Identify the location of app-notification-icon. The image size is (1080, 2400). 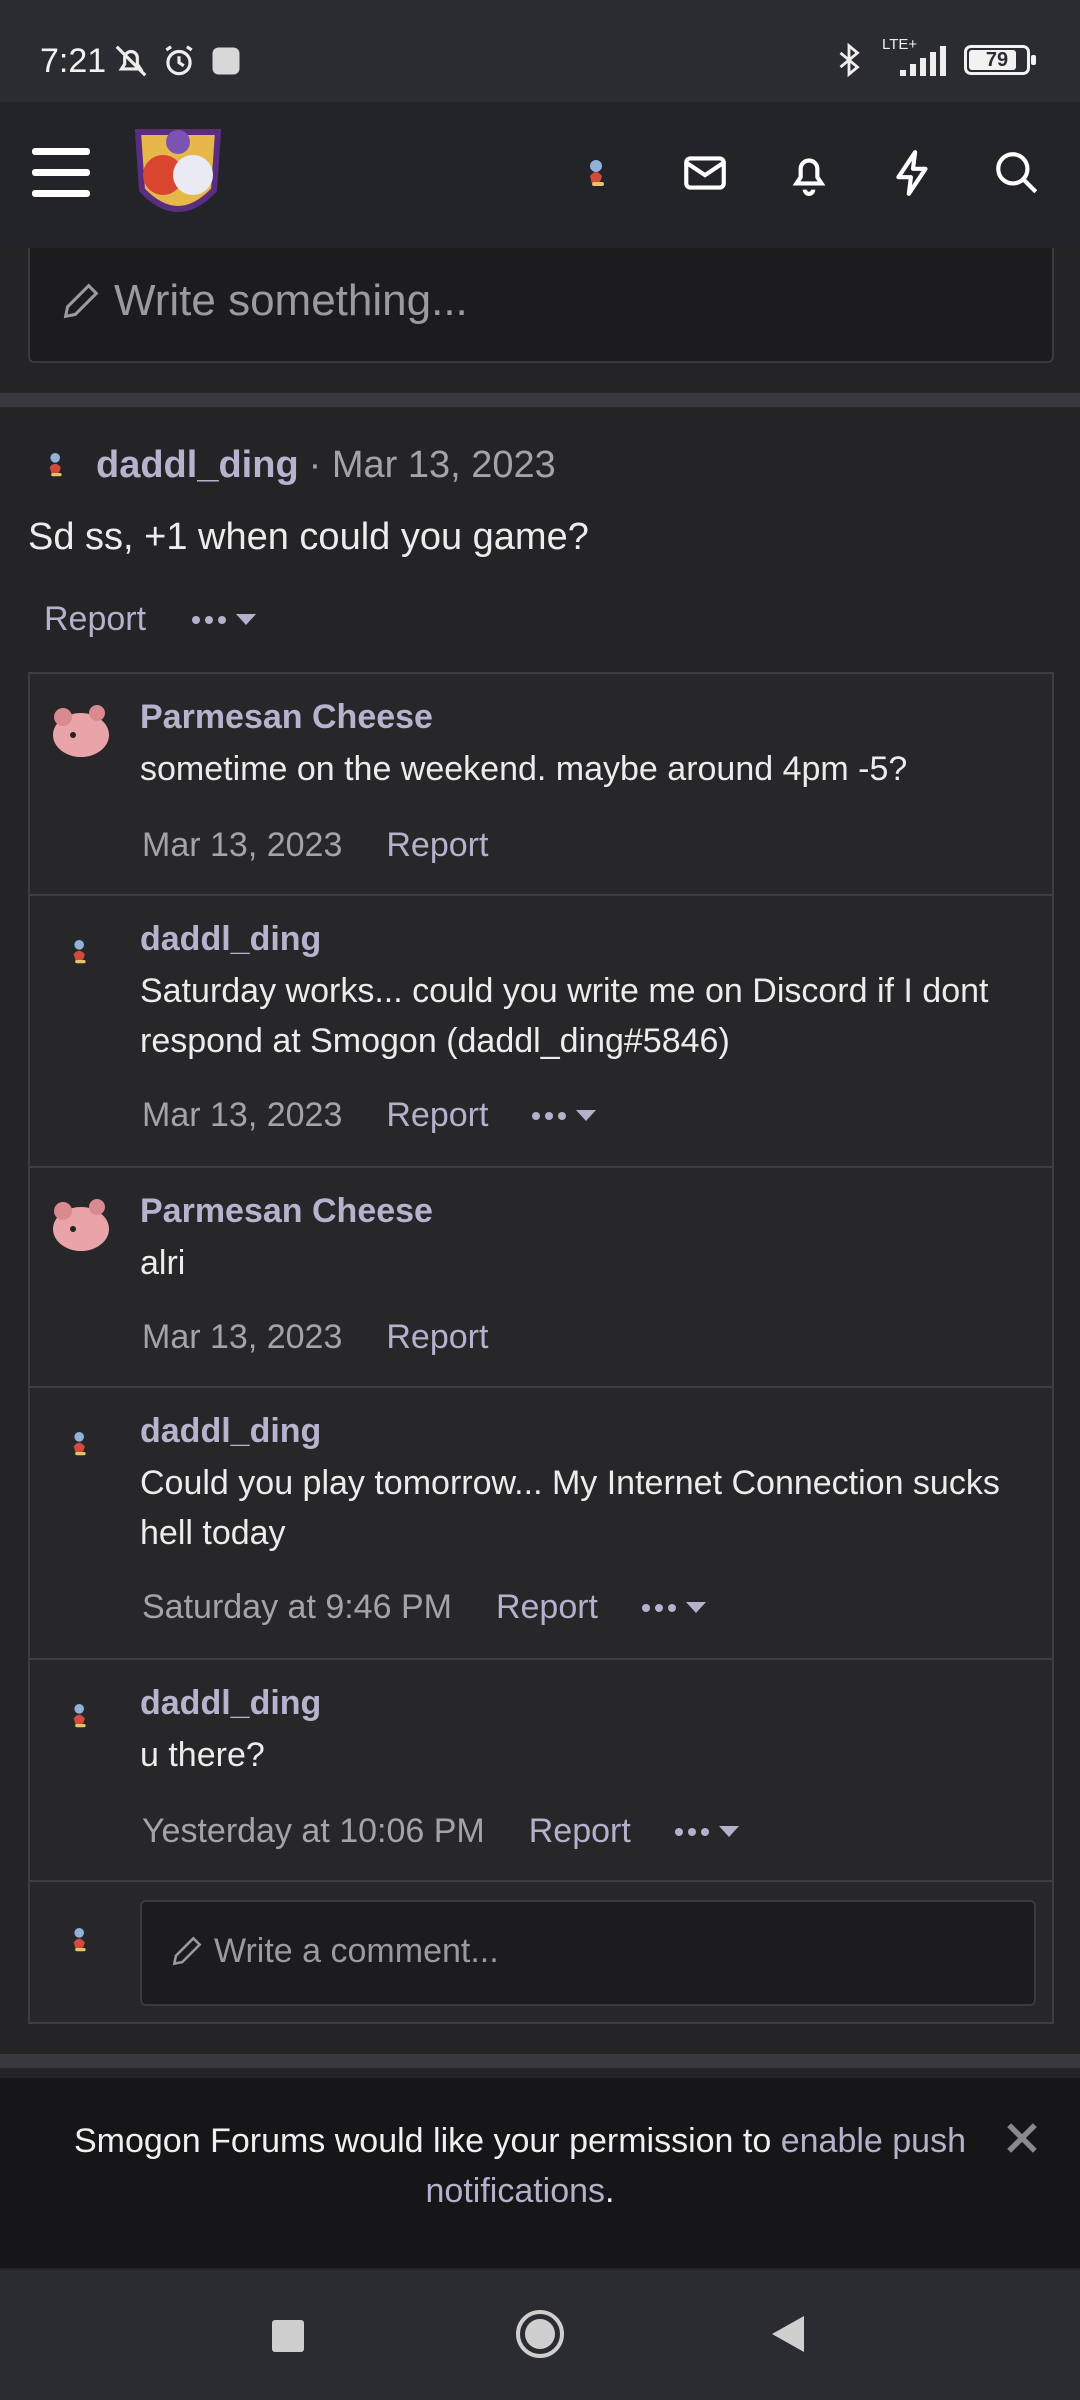
(226, 61).